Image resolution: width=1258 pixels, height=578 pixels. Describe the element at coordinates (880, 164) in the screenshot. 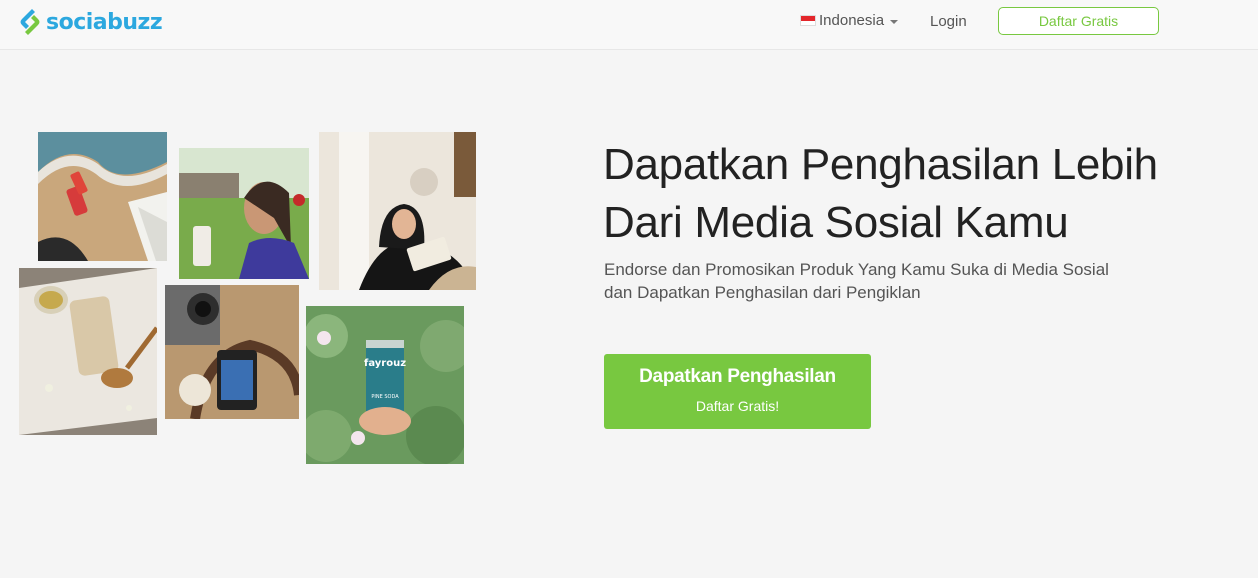

I see `headline-line-1: Dapatkan Penghasilan Lebih` at that location.